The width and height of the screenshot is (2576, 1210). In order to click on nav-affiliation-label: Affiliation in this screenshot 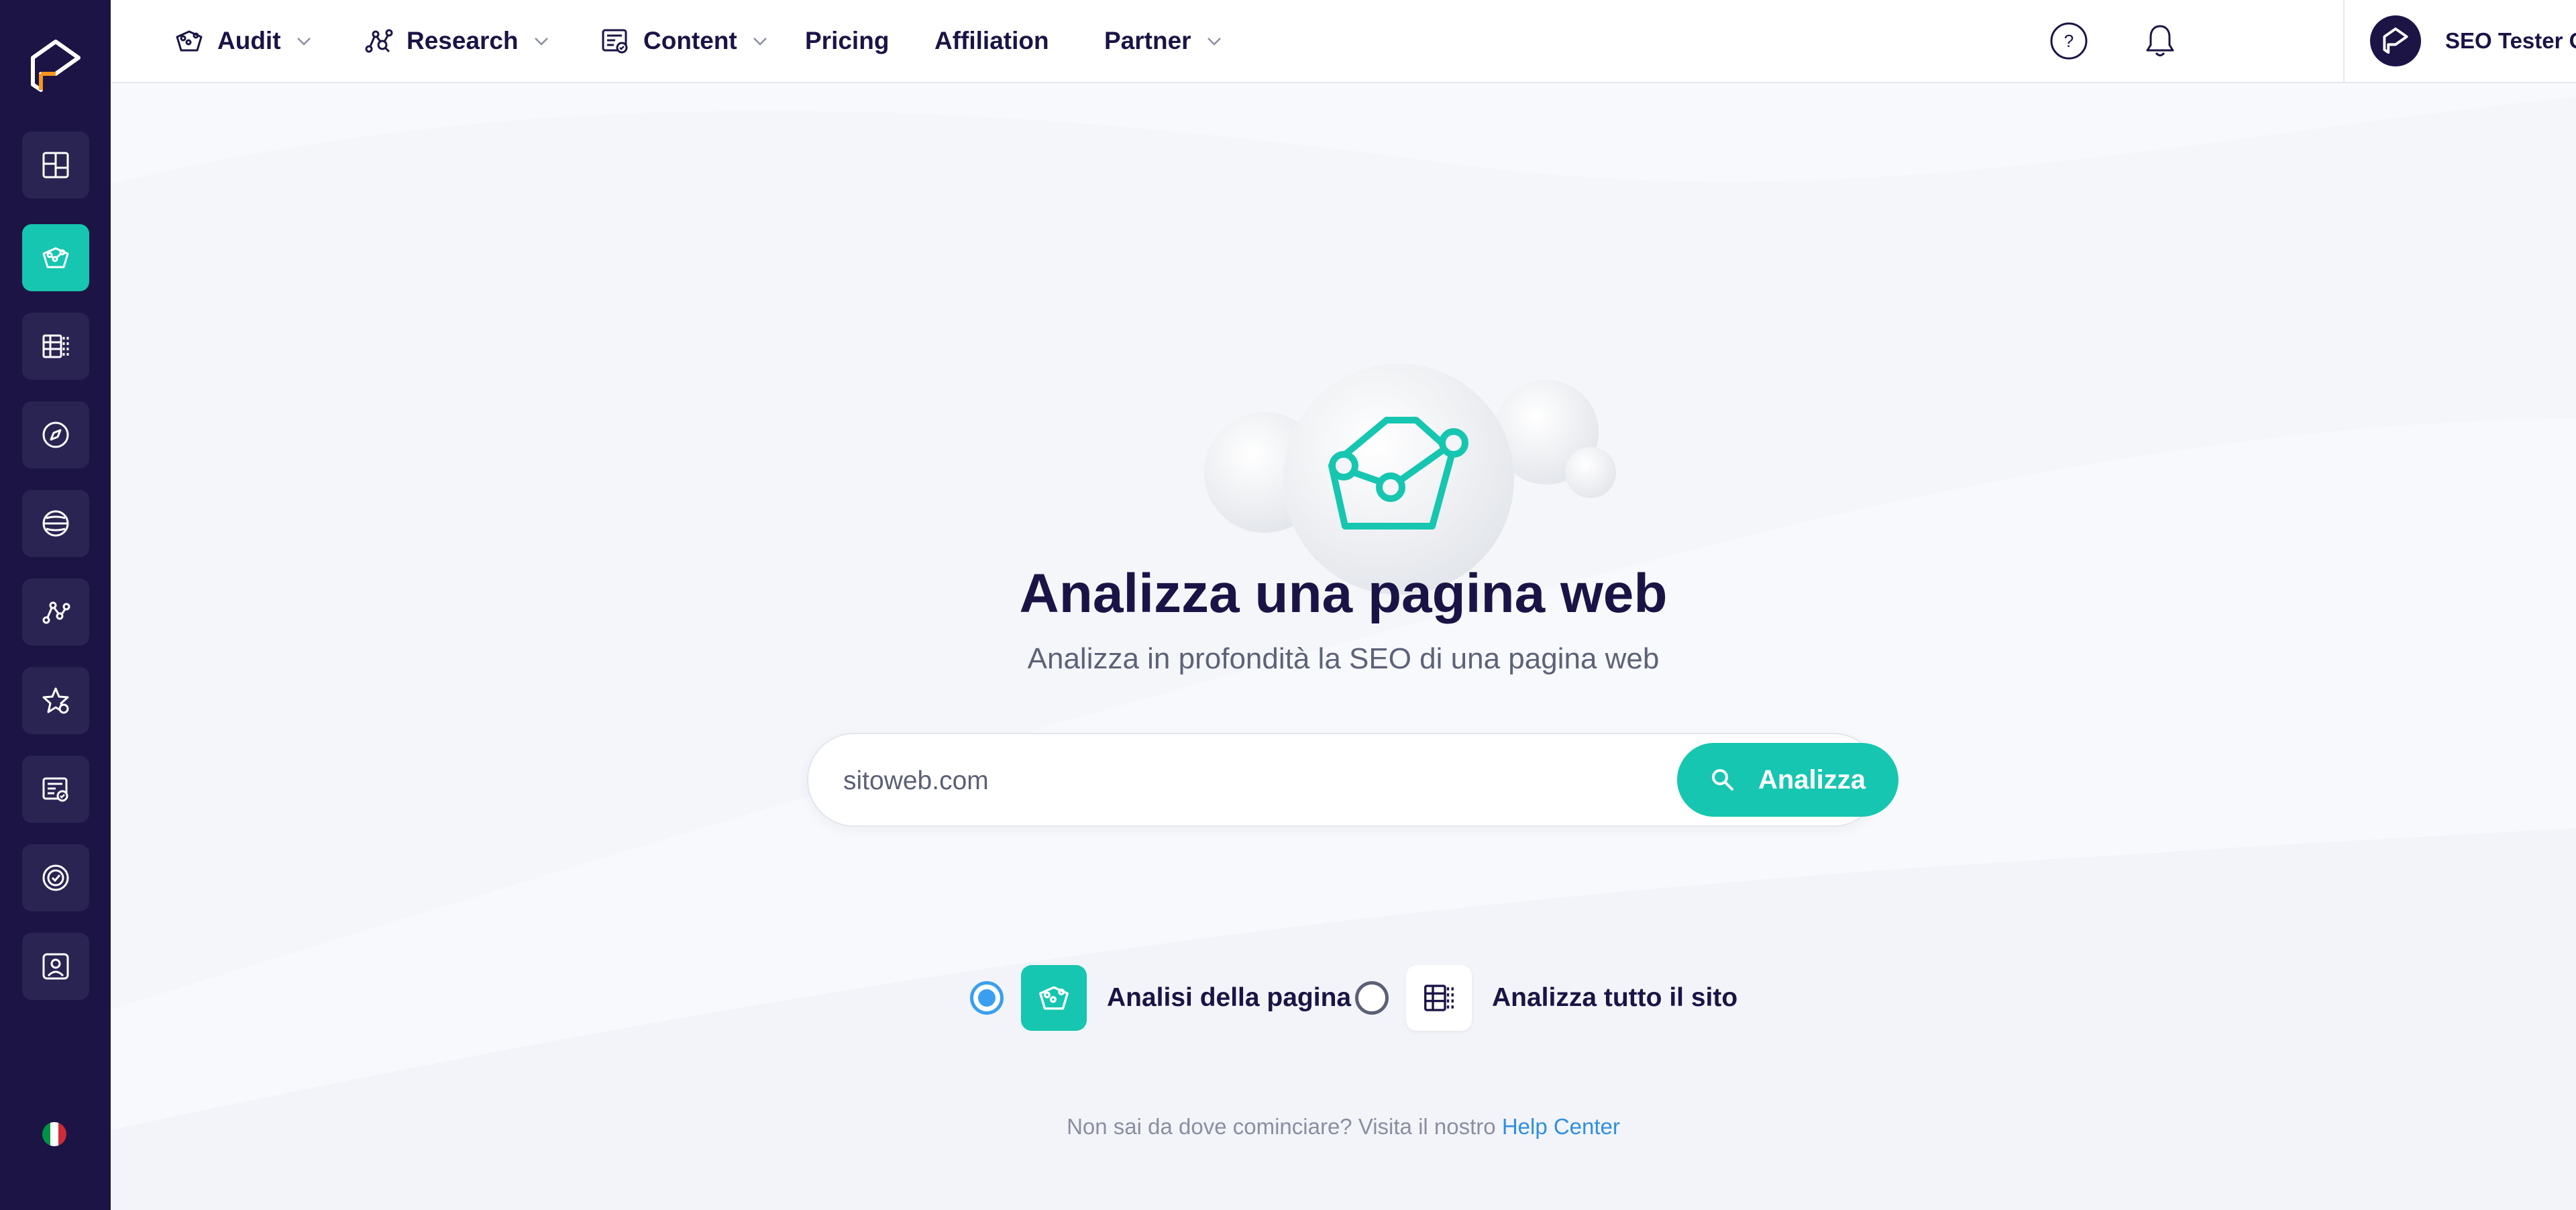, I will do `click(991, 40)`.